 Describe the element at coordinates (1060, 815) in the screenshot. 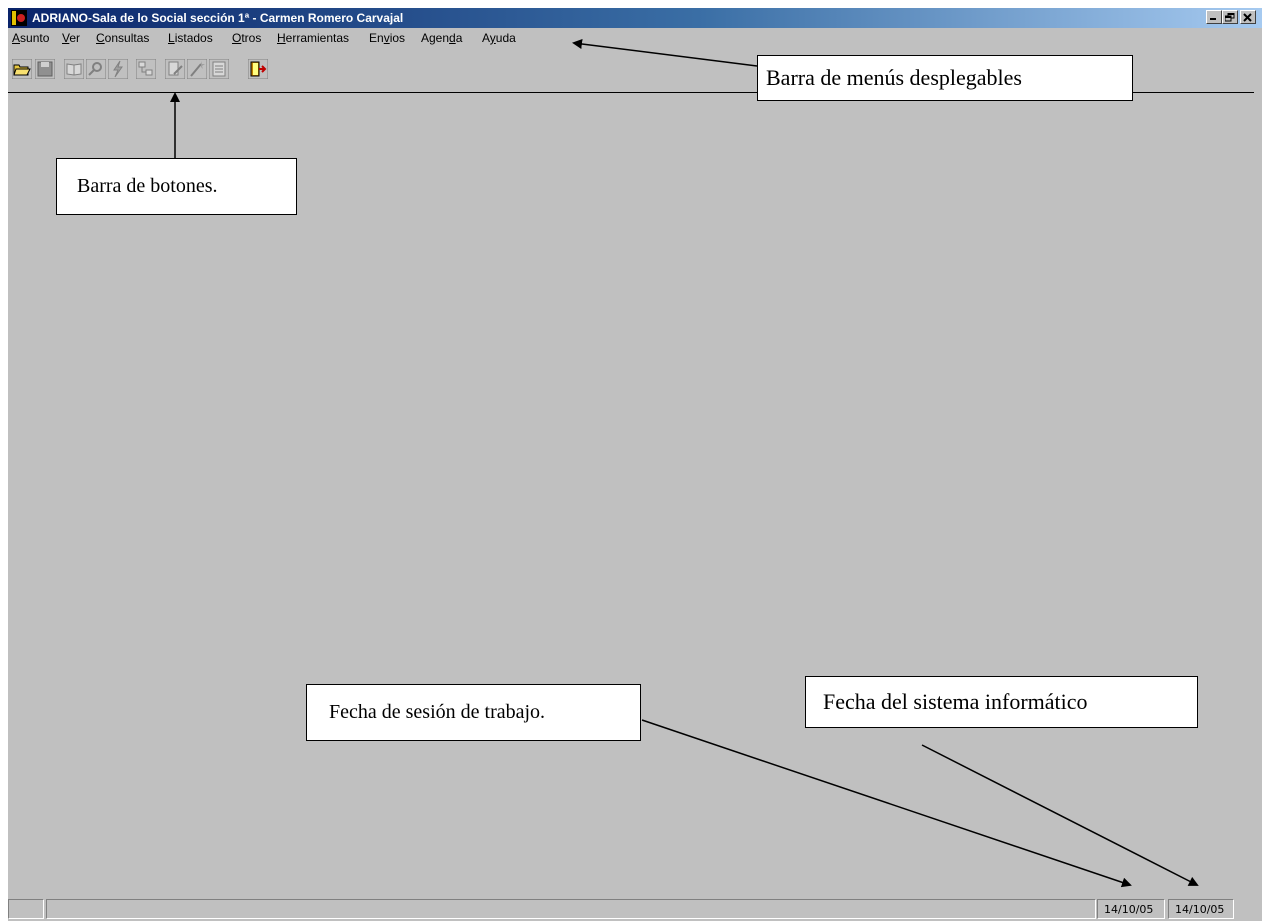

I see `arrow-system-date` at that location.